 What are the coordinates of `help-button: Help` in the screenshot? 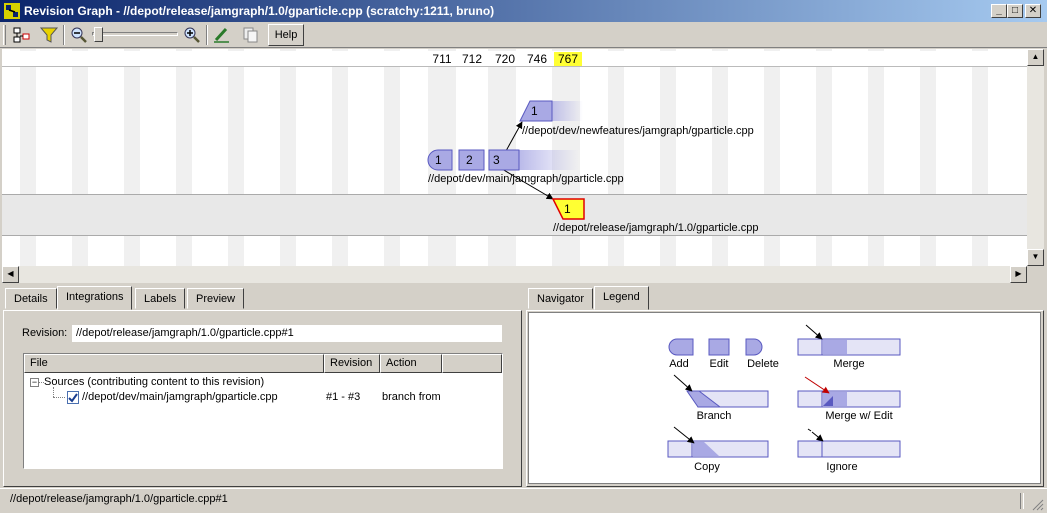 It's located at (286, 35).